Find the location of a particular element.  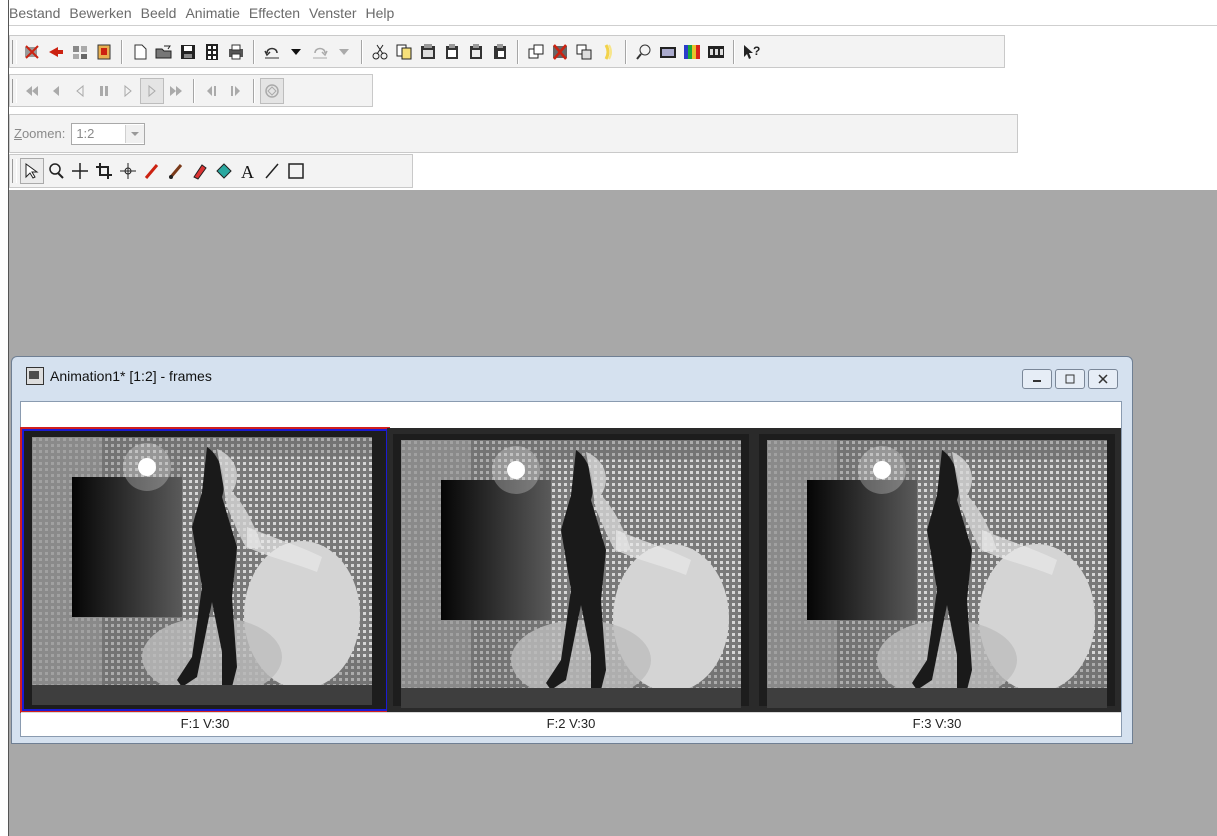

frame-properties-icon is located at coordinates (668, 52).